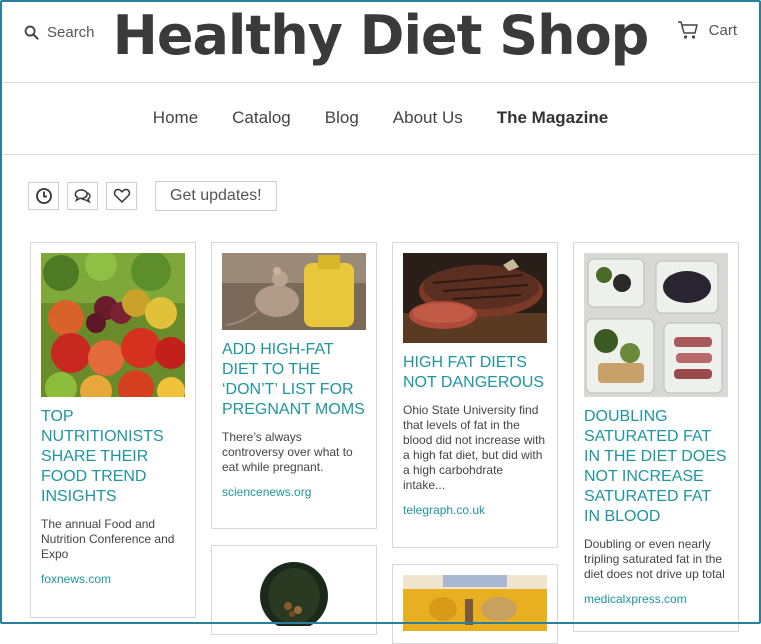 Image resolution: width=761 pixels, height=644 pixels. Describe the element at coordinates (294, 291) in the screenshot. I see `mouse-oil-bottle-photo` at that location.